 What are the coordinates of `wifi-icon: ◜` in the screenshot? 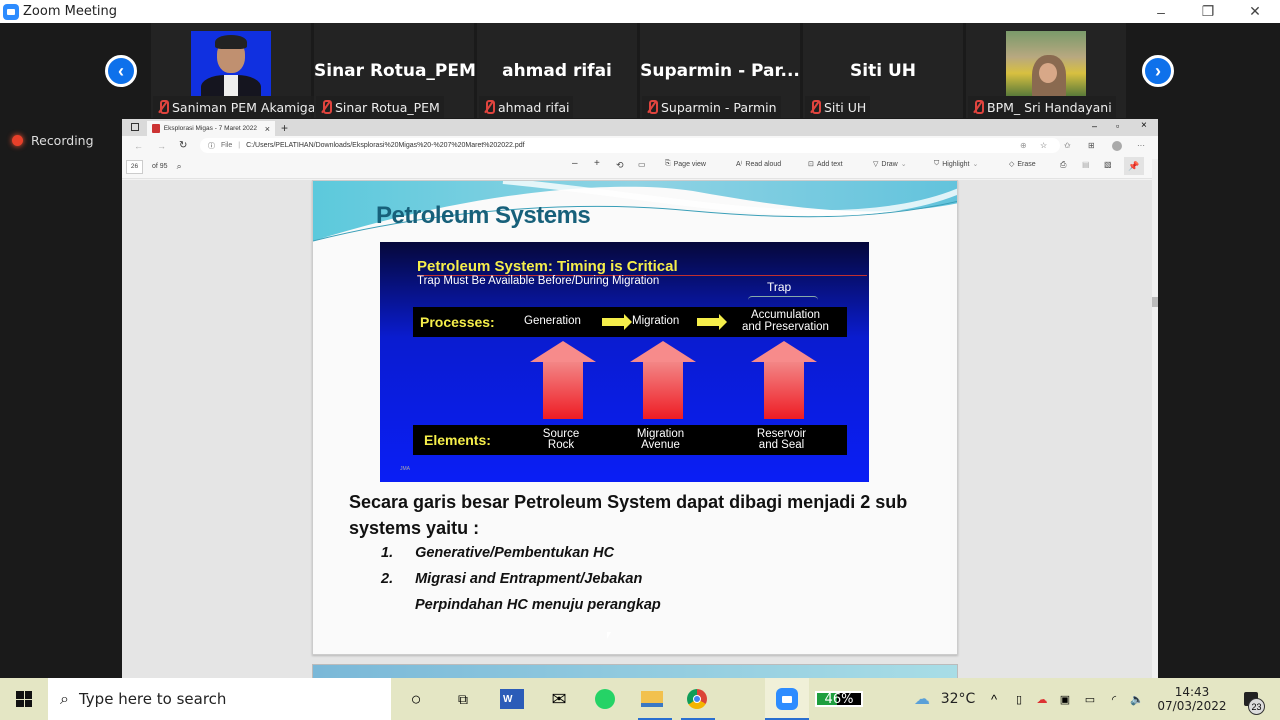 It's located at (1114, 699).